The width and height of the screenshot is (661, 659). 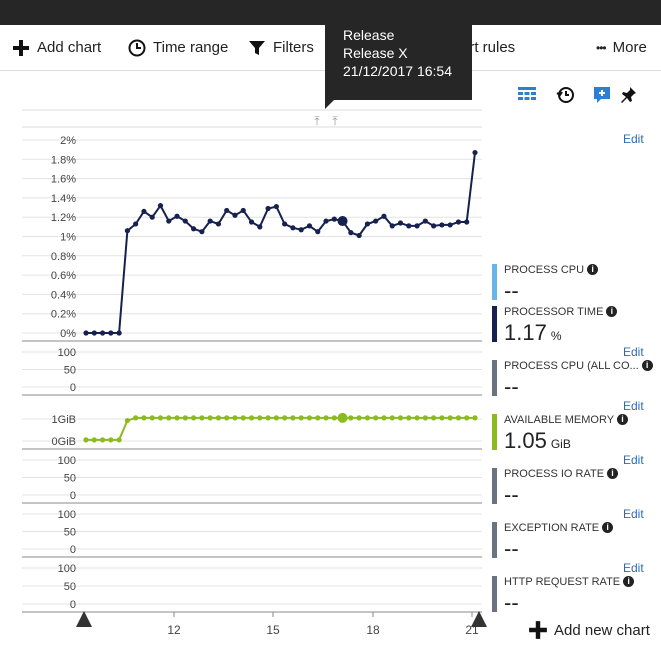 What do you see at coordinates (63, 218) in the screenshot?
I see `y-tick-label-cpu: 1.2%` at bounding box center [63, 218].